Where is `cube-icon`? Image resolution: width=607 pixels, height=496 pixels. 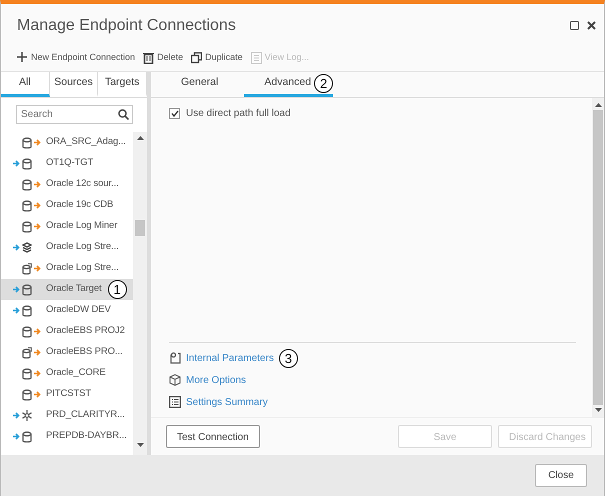
cube-icon is located at coordinates (175, 380).